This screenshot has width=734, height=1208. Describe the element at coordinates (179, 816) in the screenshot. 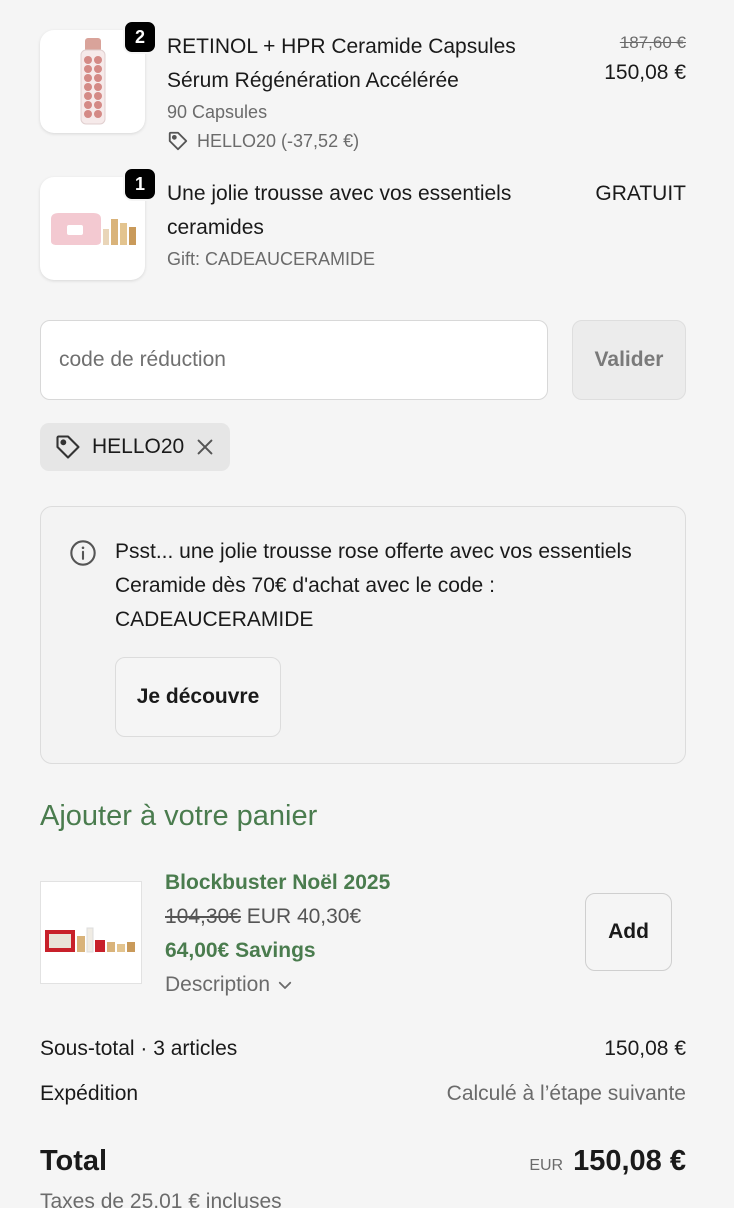

I see `upsell-heading: Ajouter à votre panier` at that location.